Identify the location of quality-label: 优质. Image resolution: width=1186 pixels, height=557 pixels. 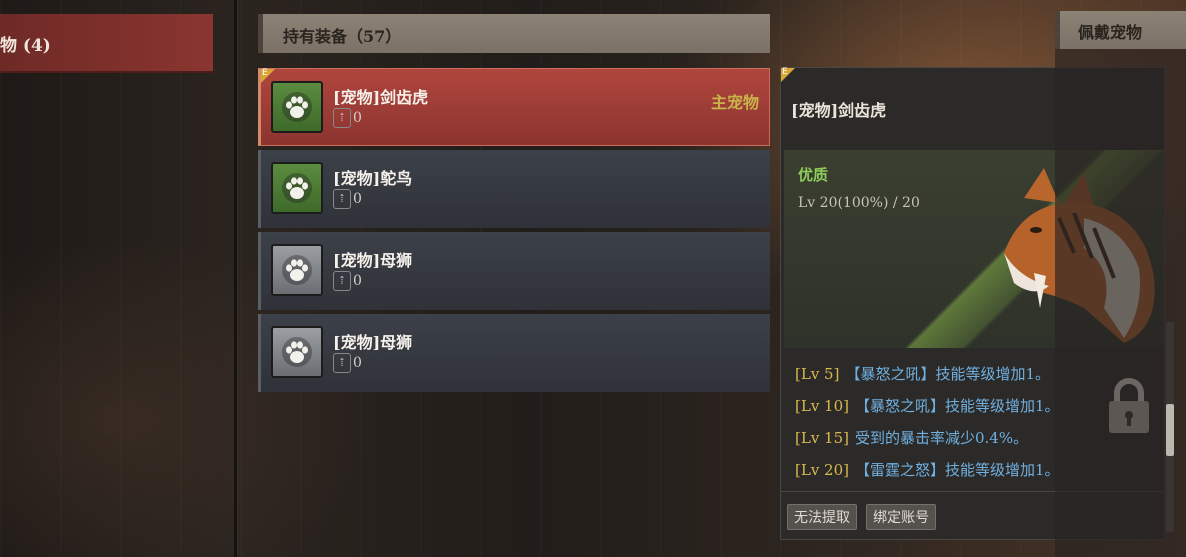
(813, 175).